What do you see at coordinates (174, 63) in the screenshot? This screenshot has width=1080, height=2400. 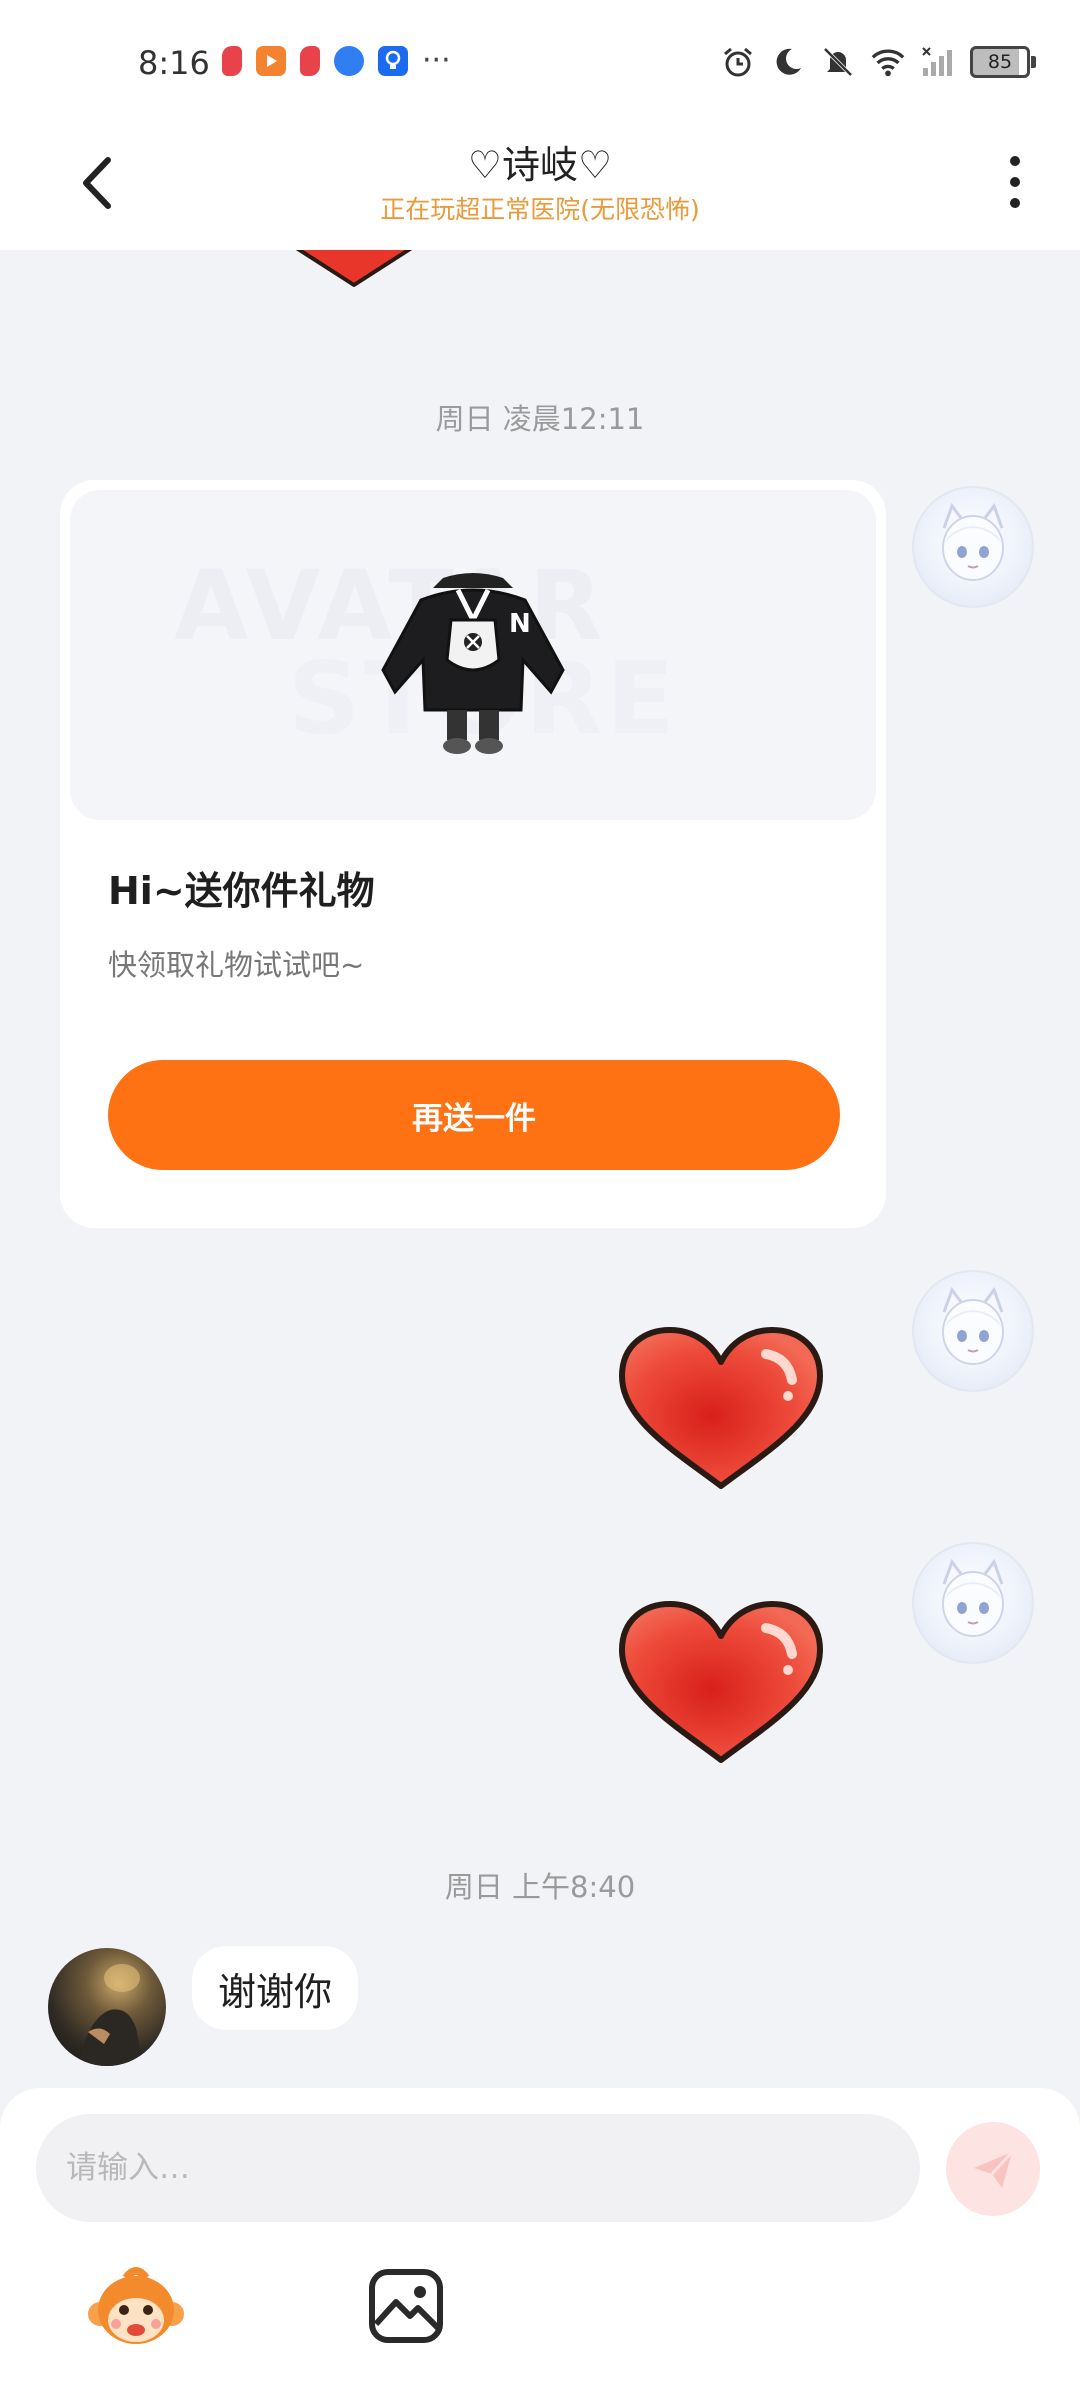 I see `status-time: 8:16` at bounding box center [174, 63].